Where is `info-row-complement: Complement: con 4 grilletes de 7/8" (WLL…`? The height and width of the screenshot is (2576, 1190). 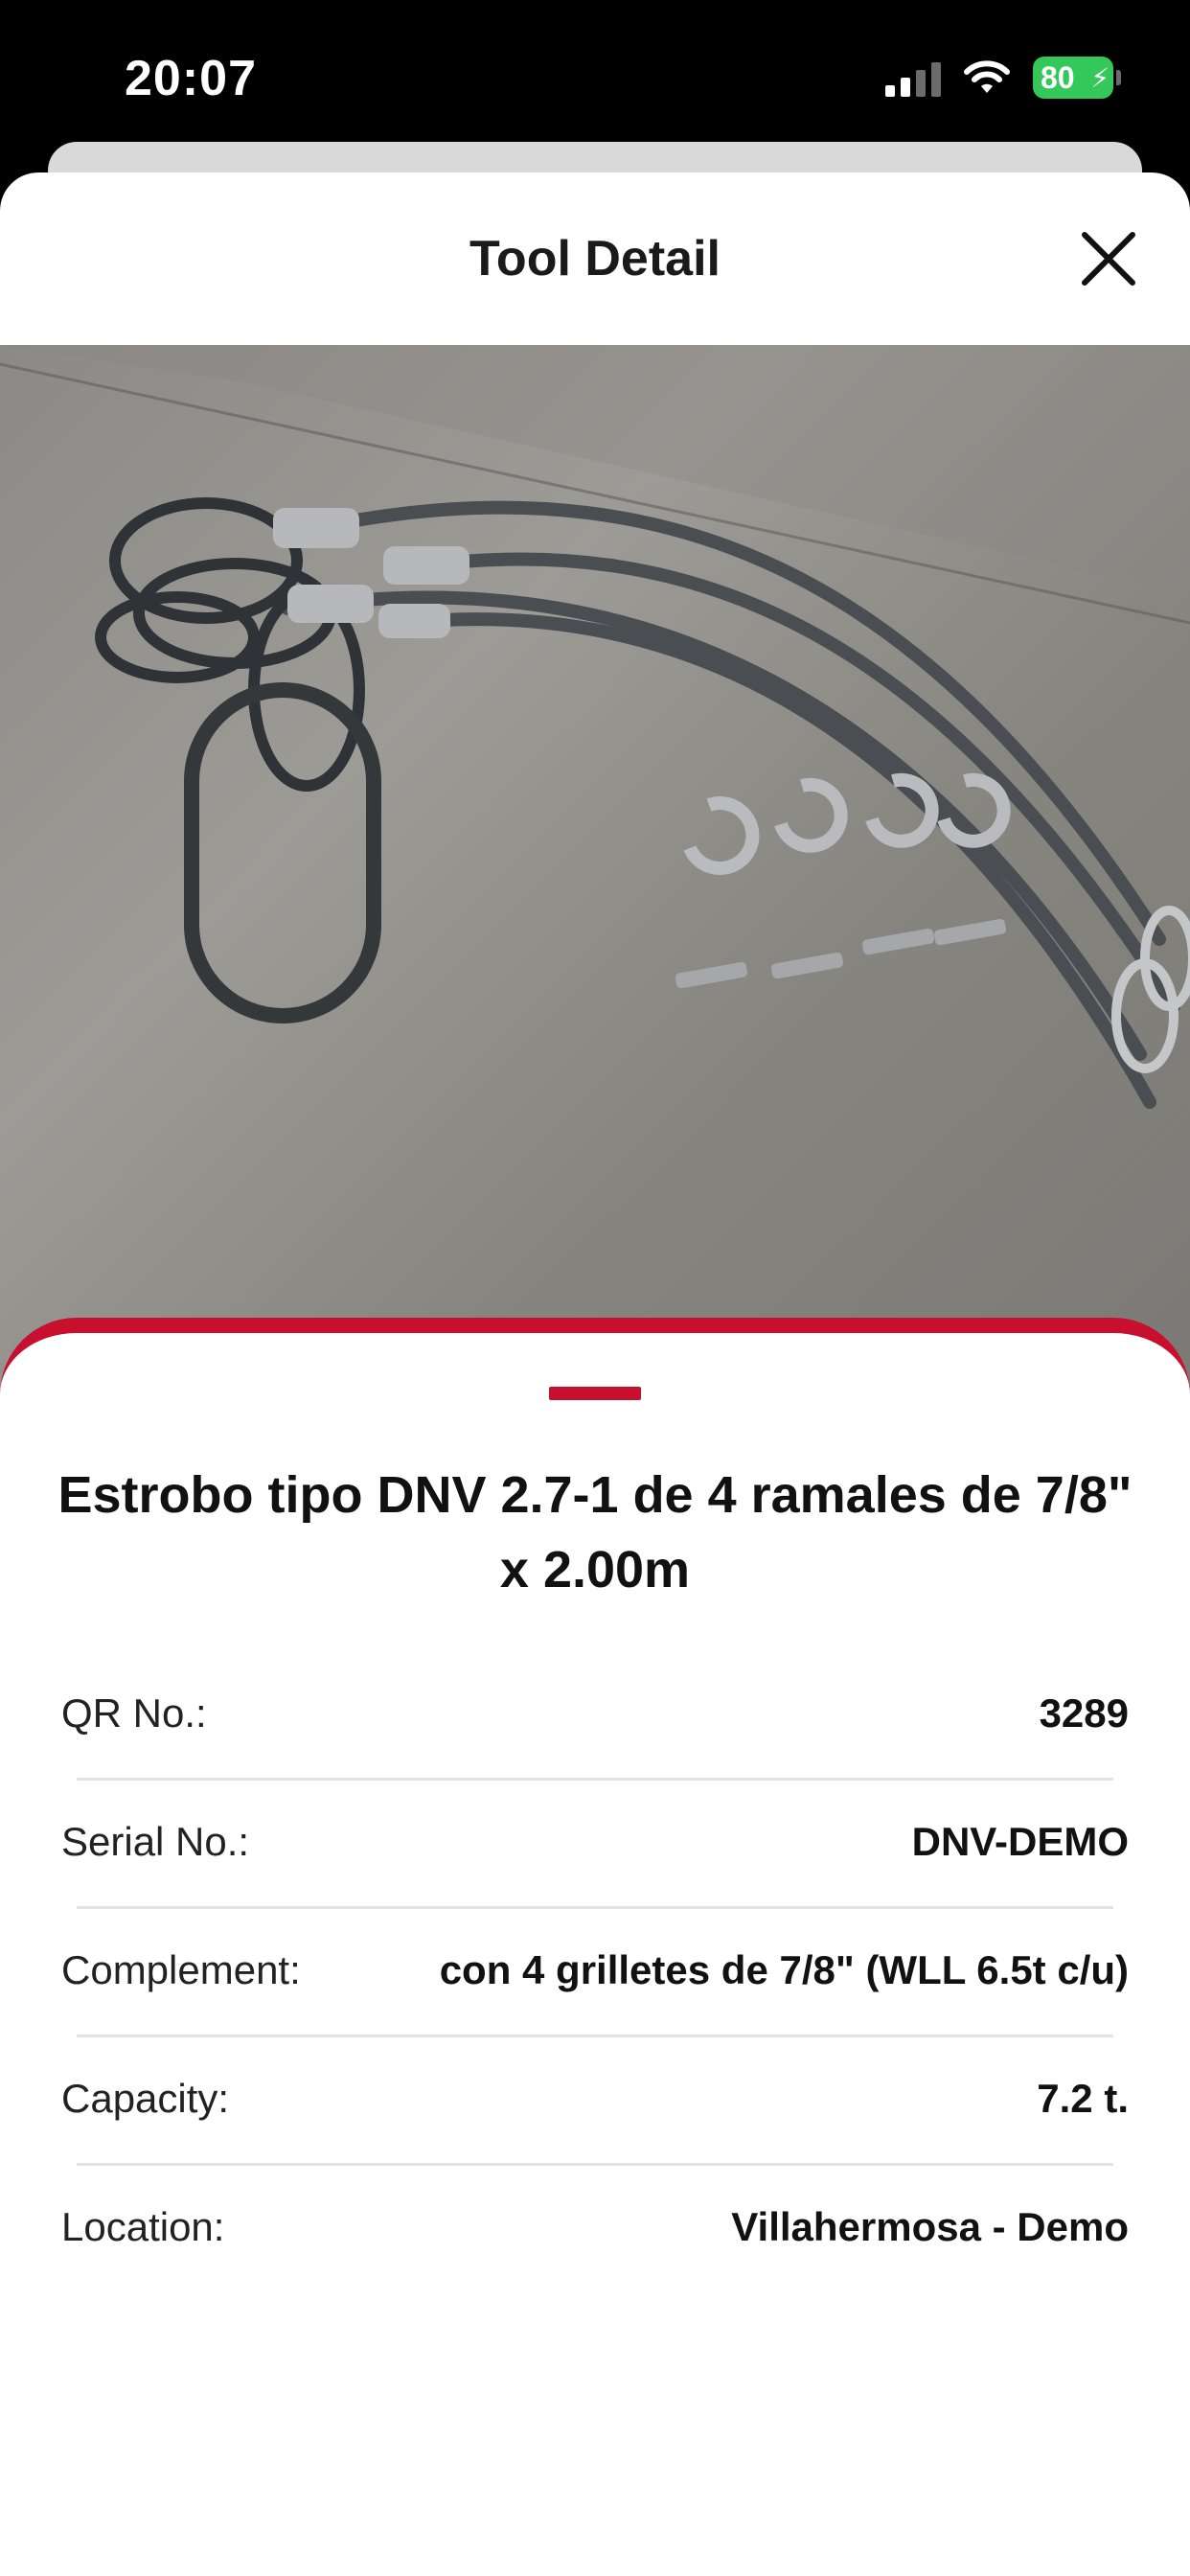 info-row-complement: Complement: con 4 grilletes de 7/8" (WLL… is located at coordinates (595, 1970).